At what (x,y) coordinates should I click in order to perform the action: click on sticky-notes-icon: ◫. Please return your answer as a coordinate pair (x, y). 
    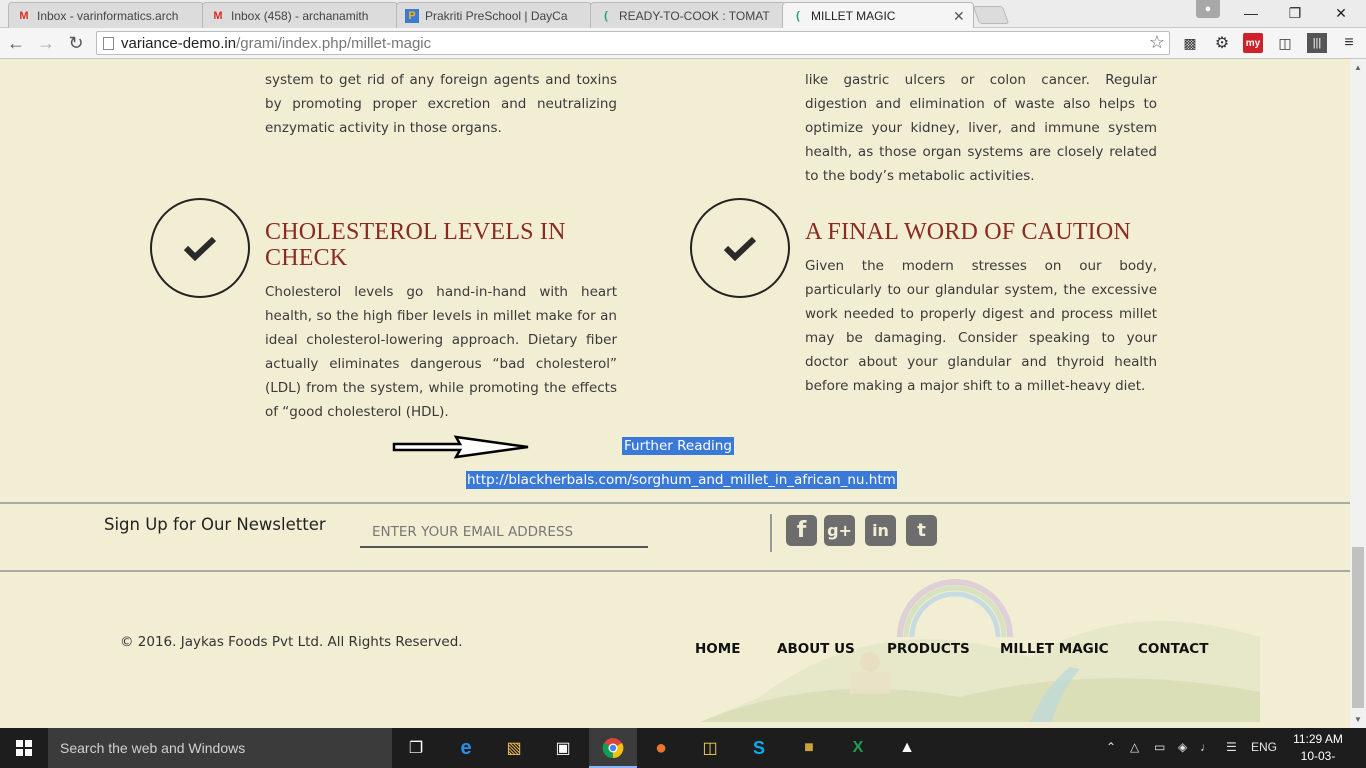
    Looking at the image, I should click on (710, 748).